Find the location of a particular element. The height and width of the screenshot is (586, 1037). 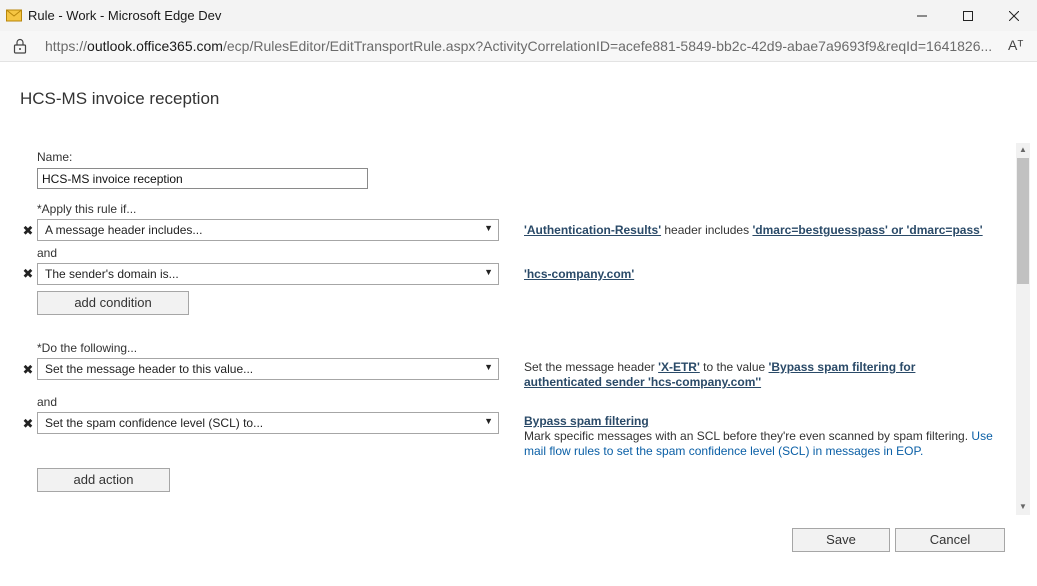

condition-1-select: A message header includes... ▼ is located at coordinates (268, 230).